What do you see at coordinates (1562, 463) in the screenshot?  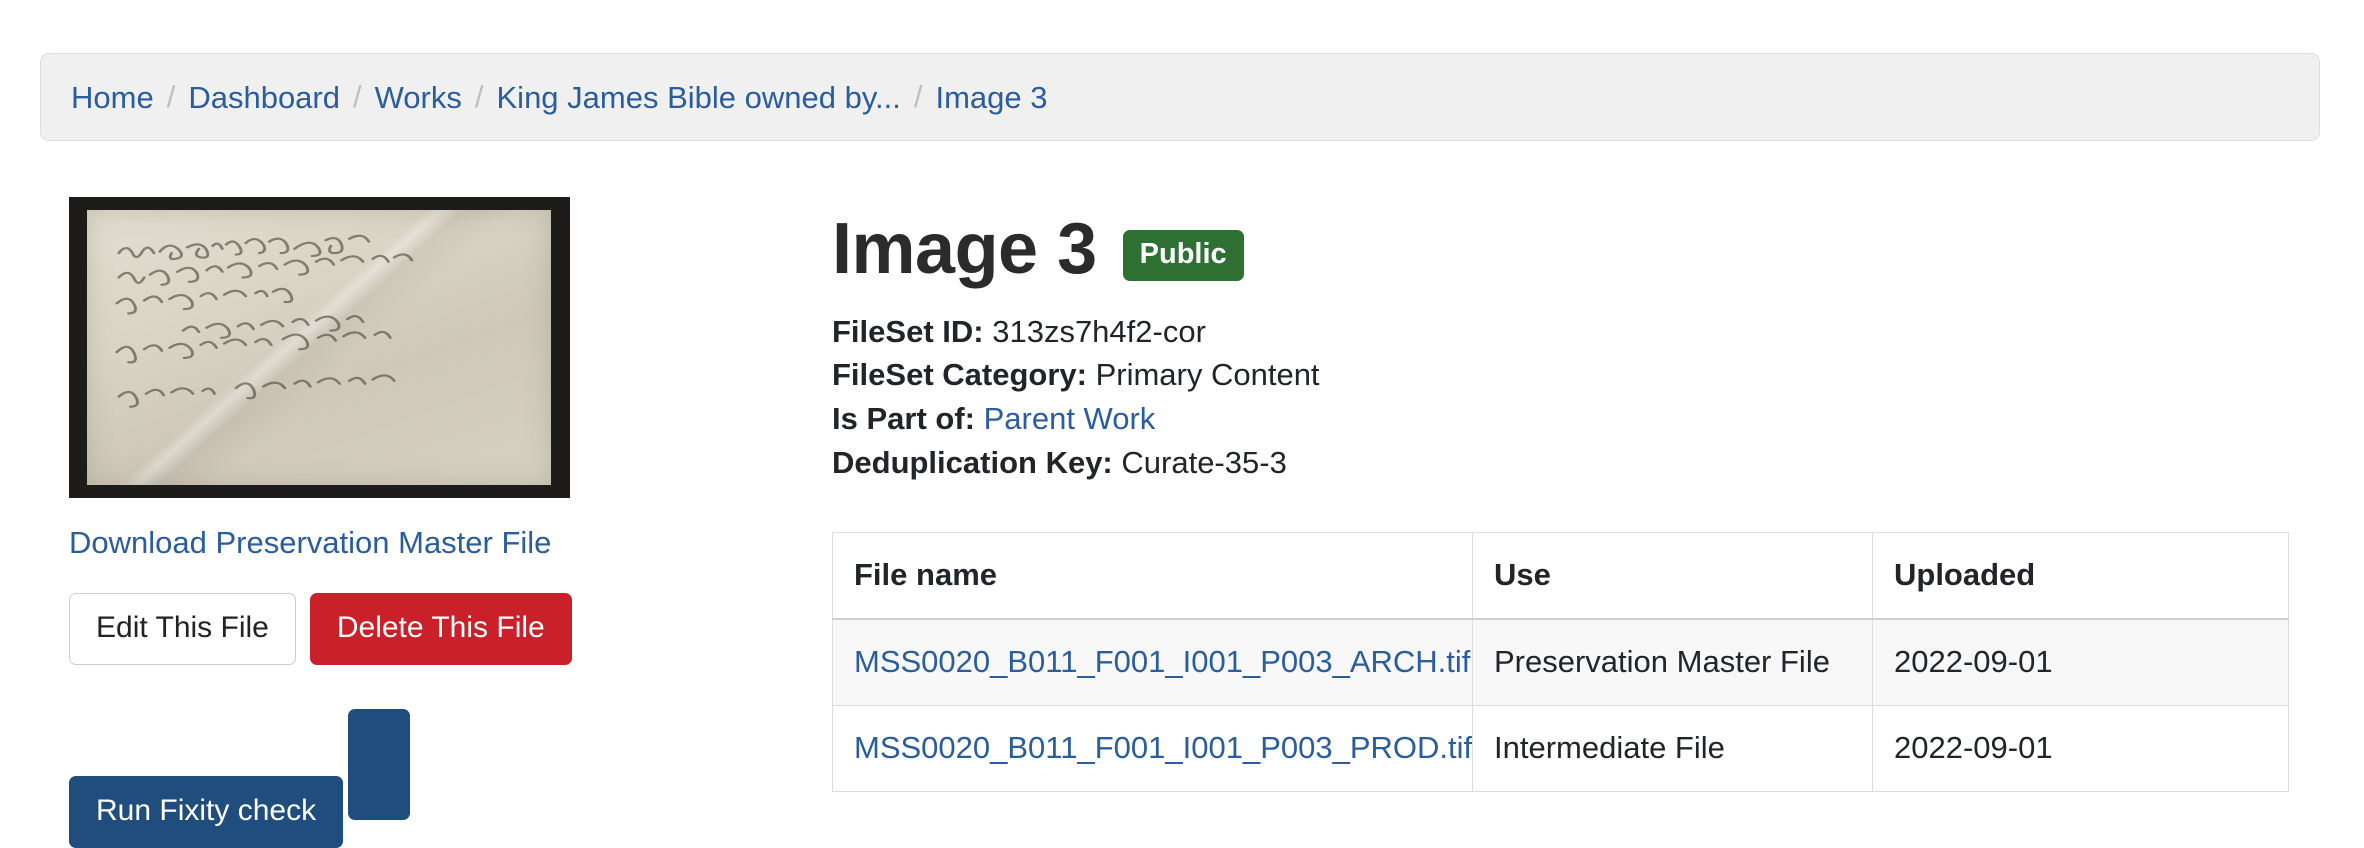 I see `metadata-row-deduplication-key: Deduplication Key: Curate-35-3` at bounding box center [1562, 463].